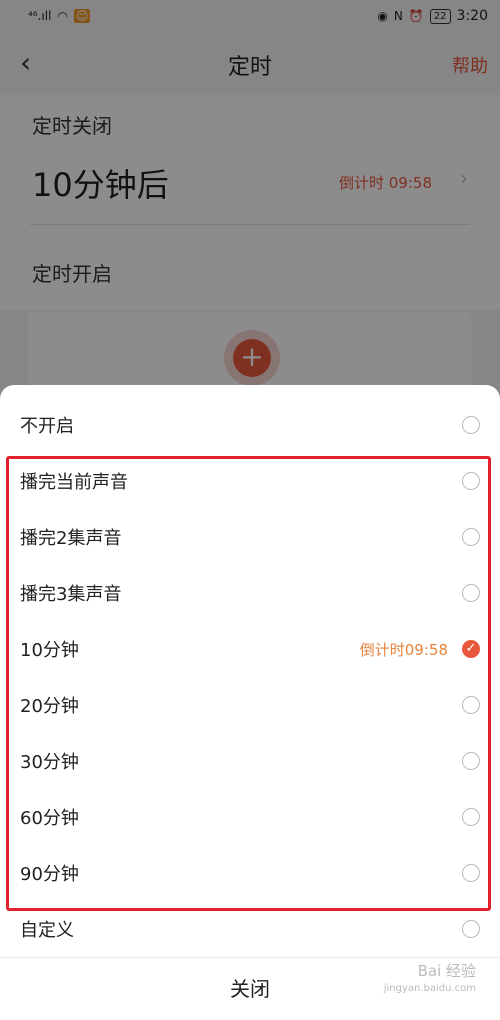 This screenshot has height=1020, width=500. Describe the element at coordinates (250, 817) in the screenshot. I see `option-row: 60分钟` at that location.